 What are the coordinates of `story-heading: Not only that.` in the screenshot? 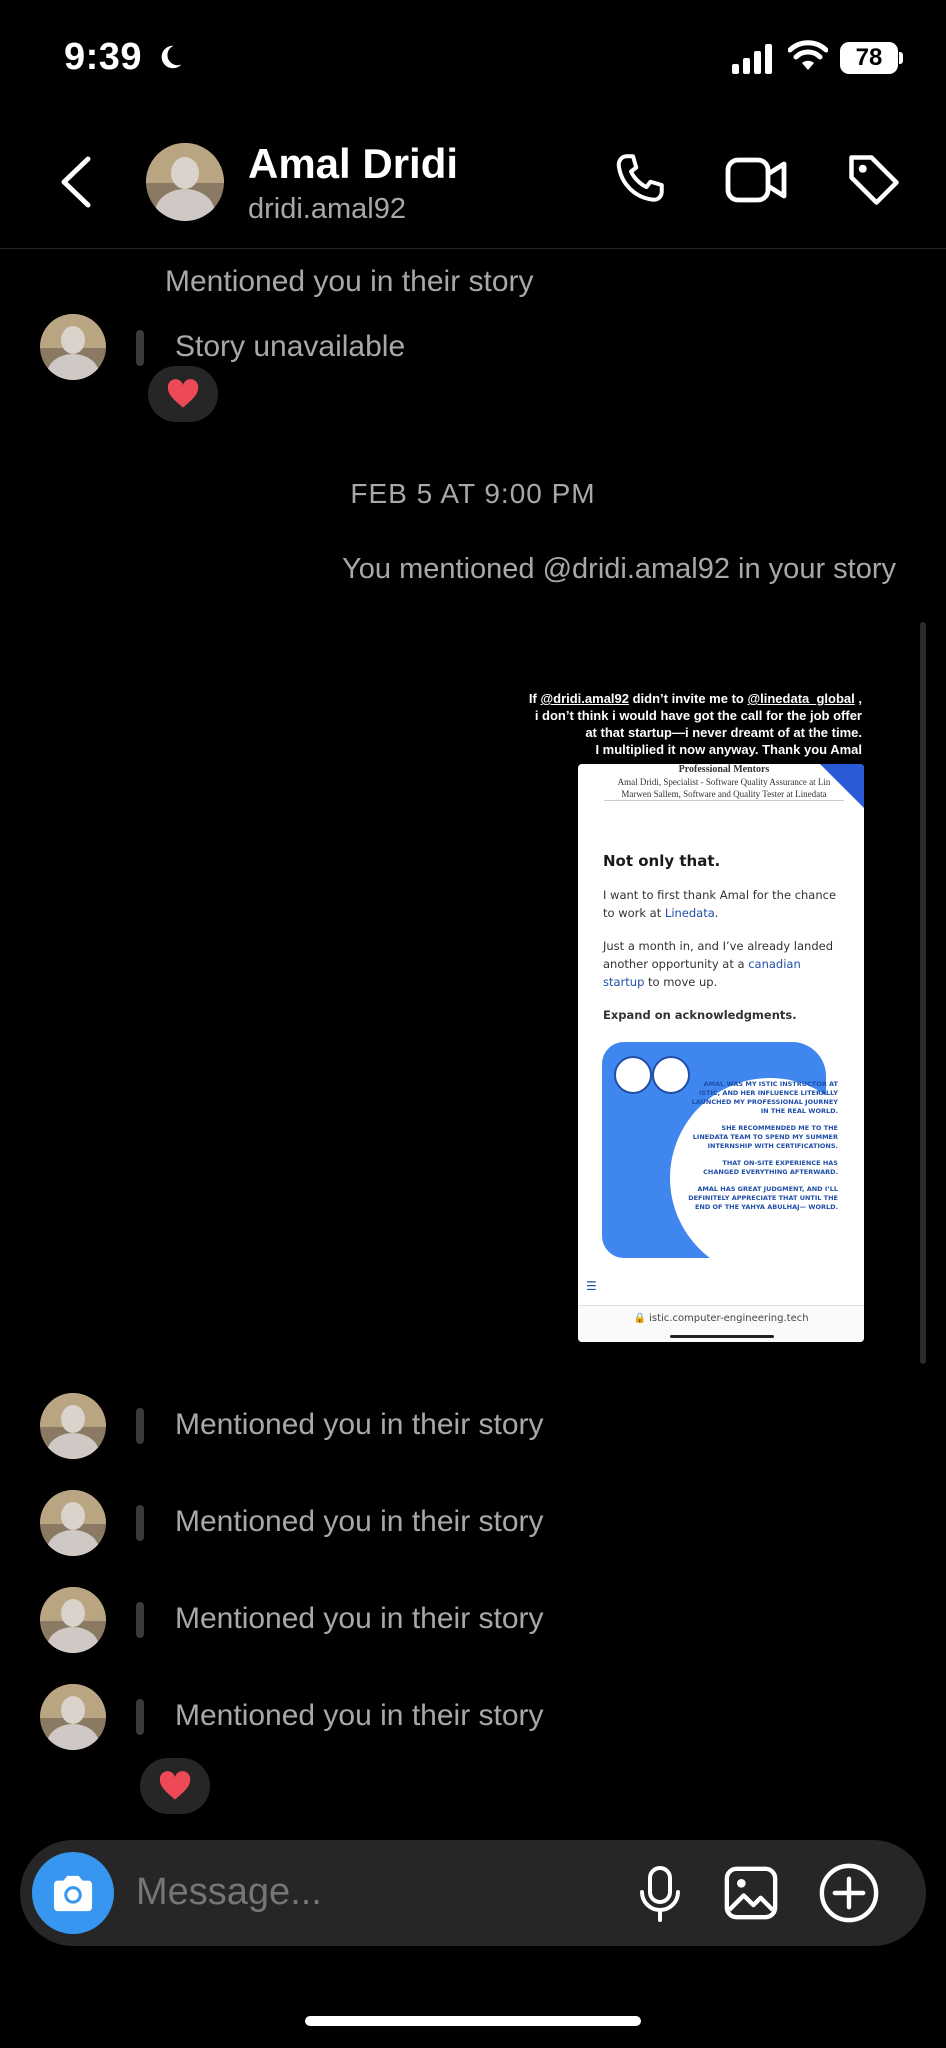 It's located at (662, 861).